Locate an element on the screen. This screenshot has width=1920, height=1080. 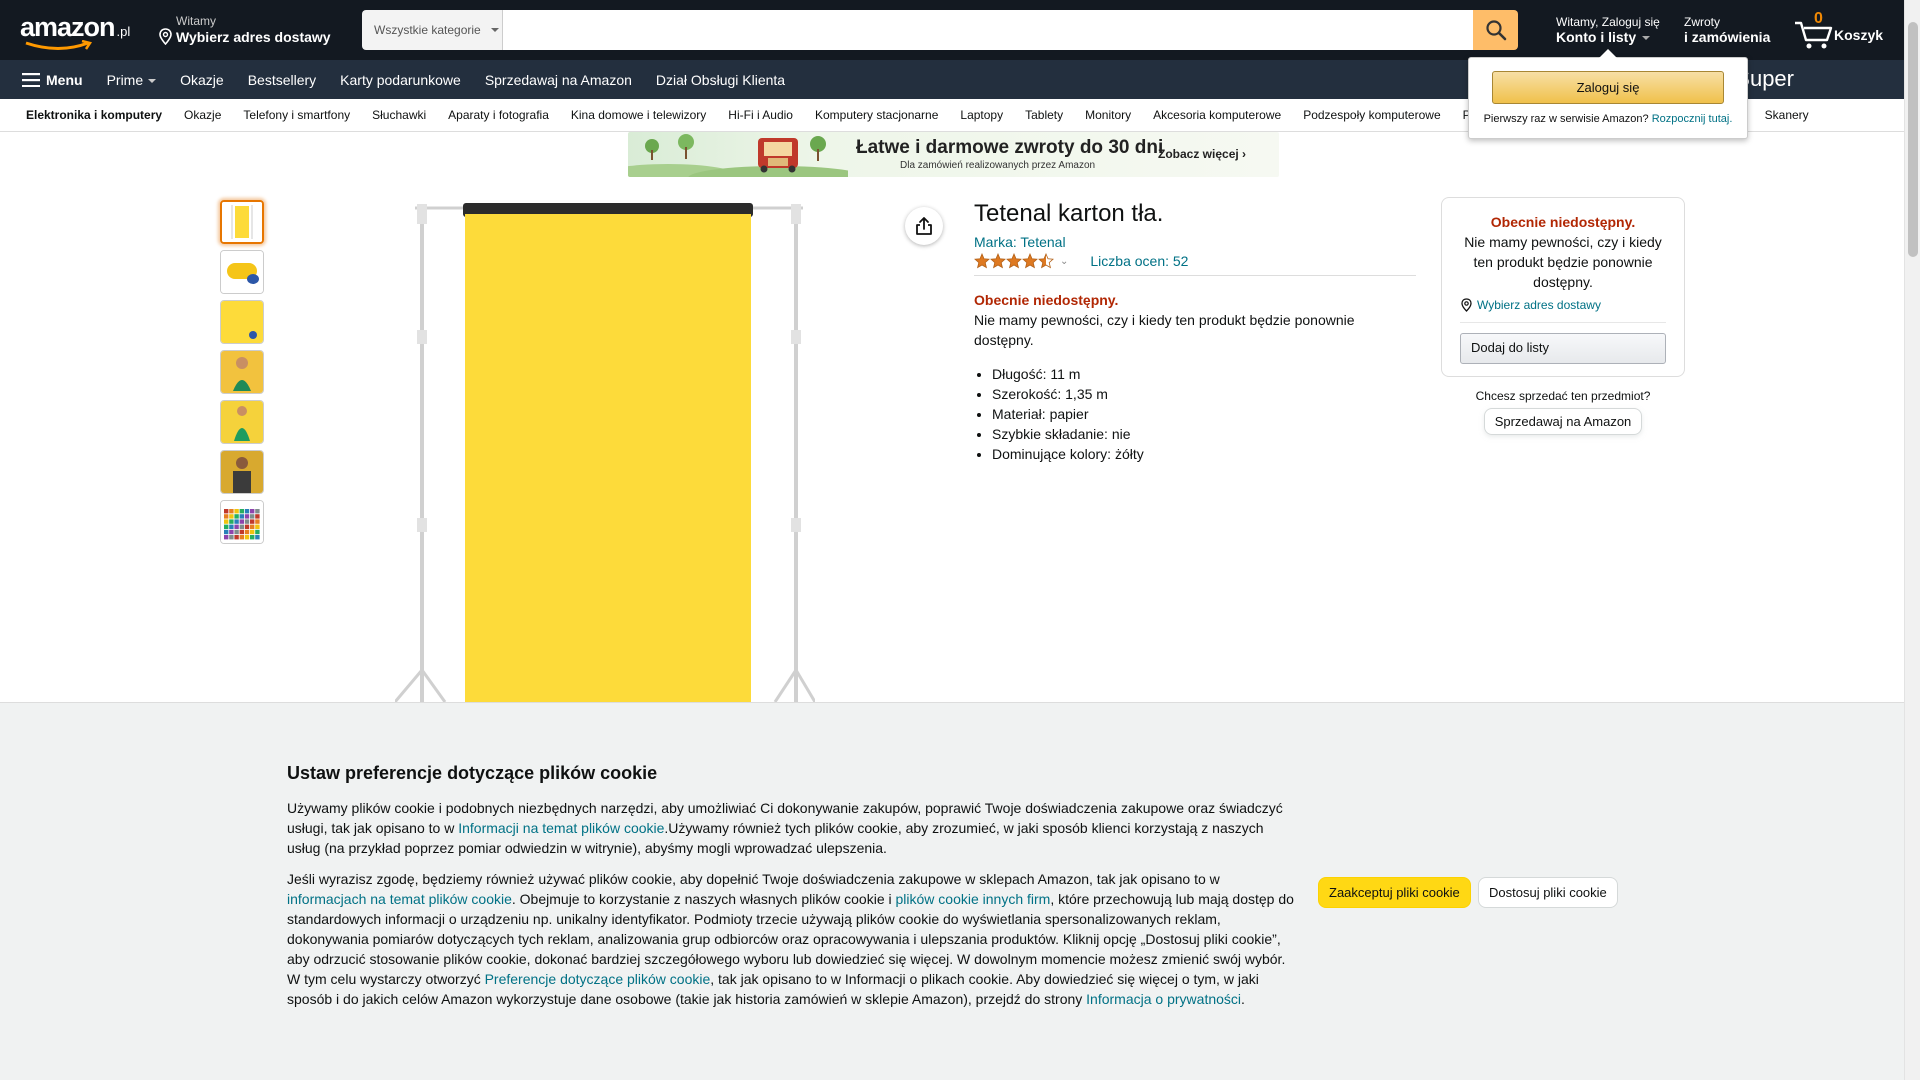
search-bar: Wszystkie kategorie is located at coordinates (940, 30).